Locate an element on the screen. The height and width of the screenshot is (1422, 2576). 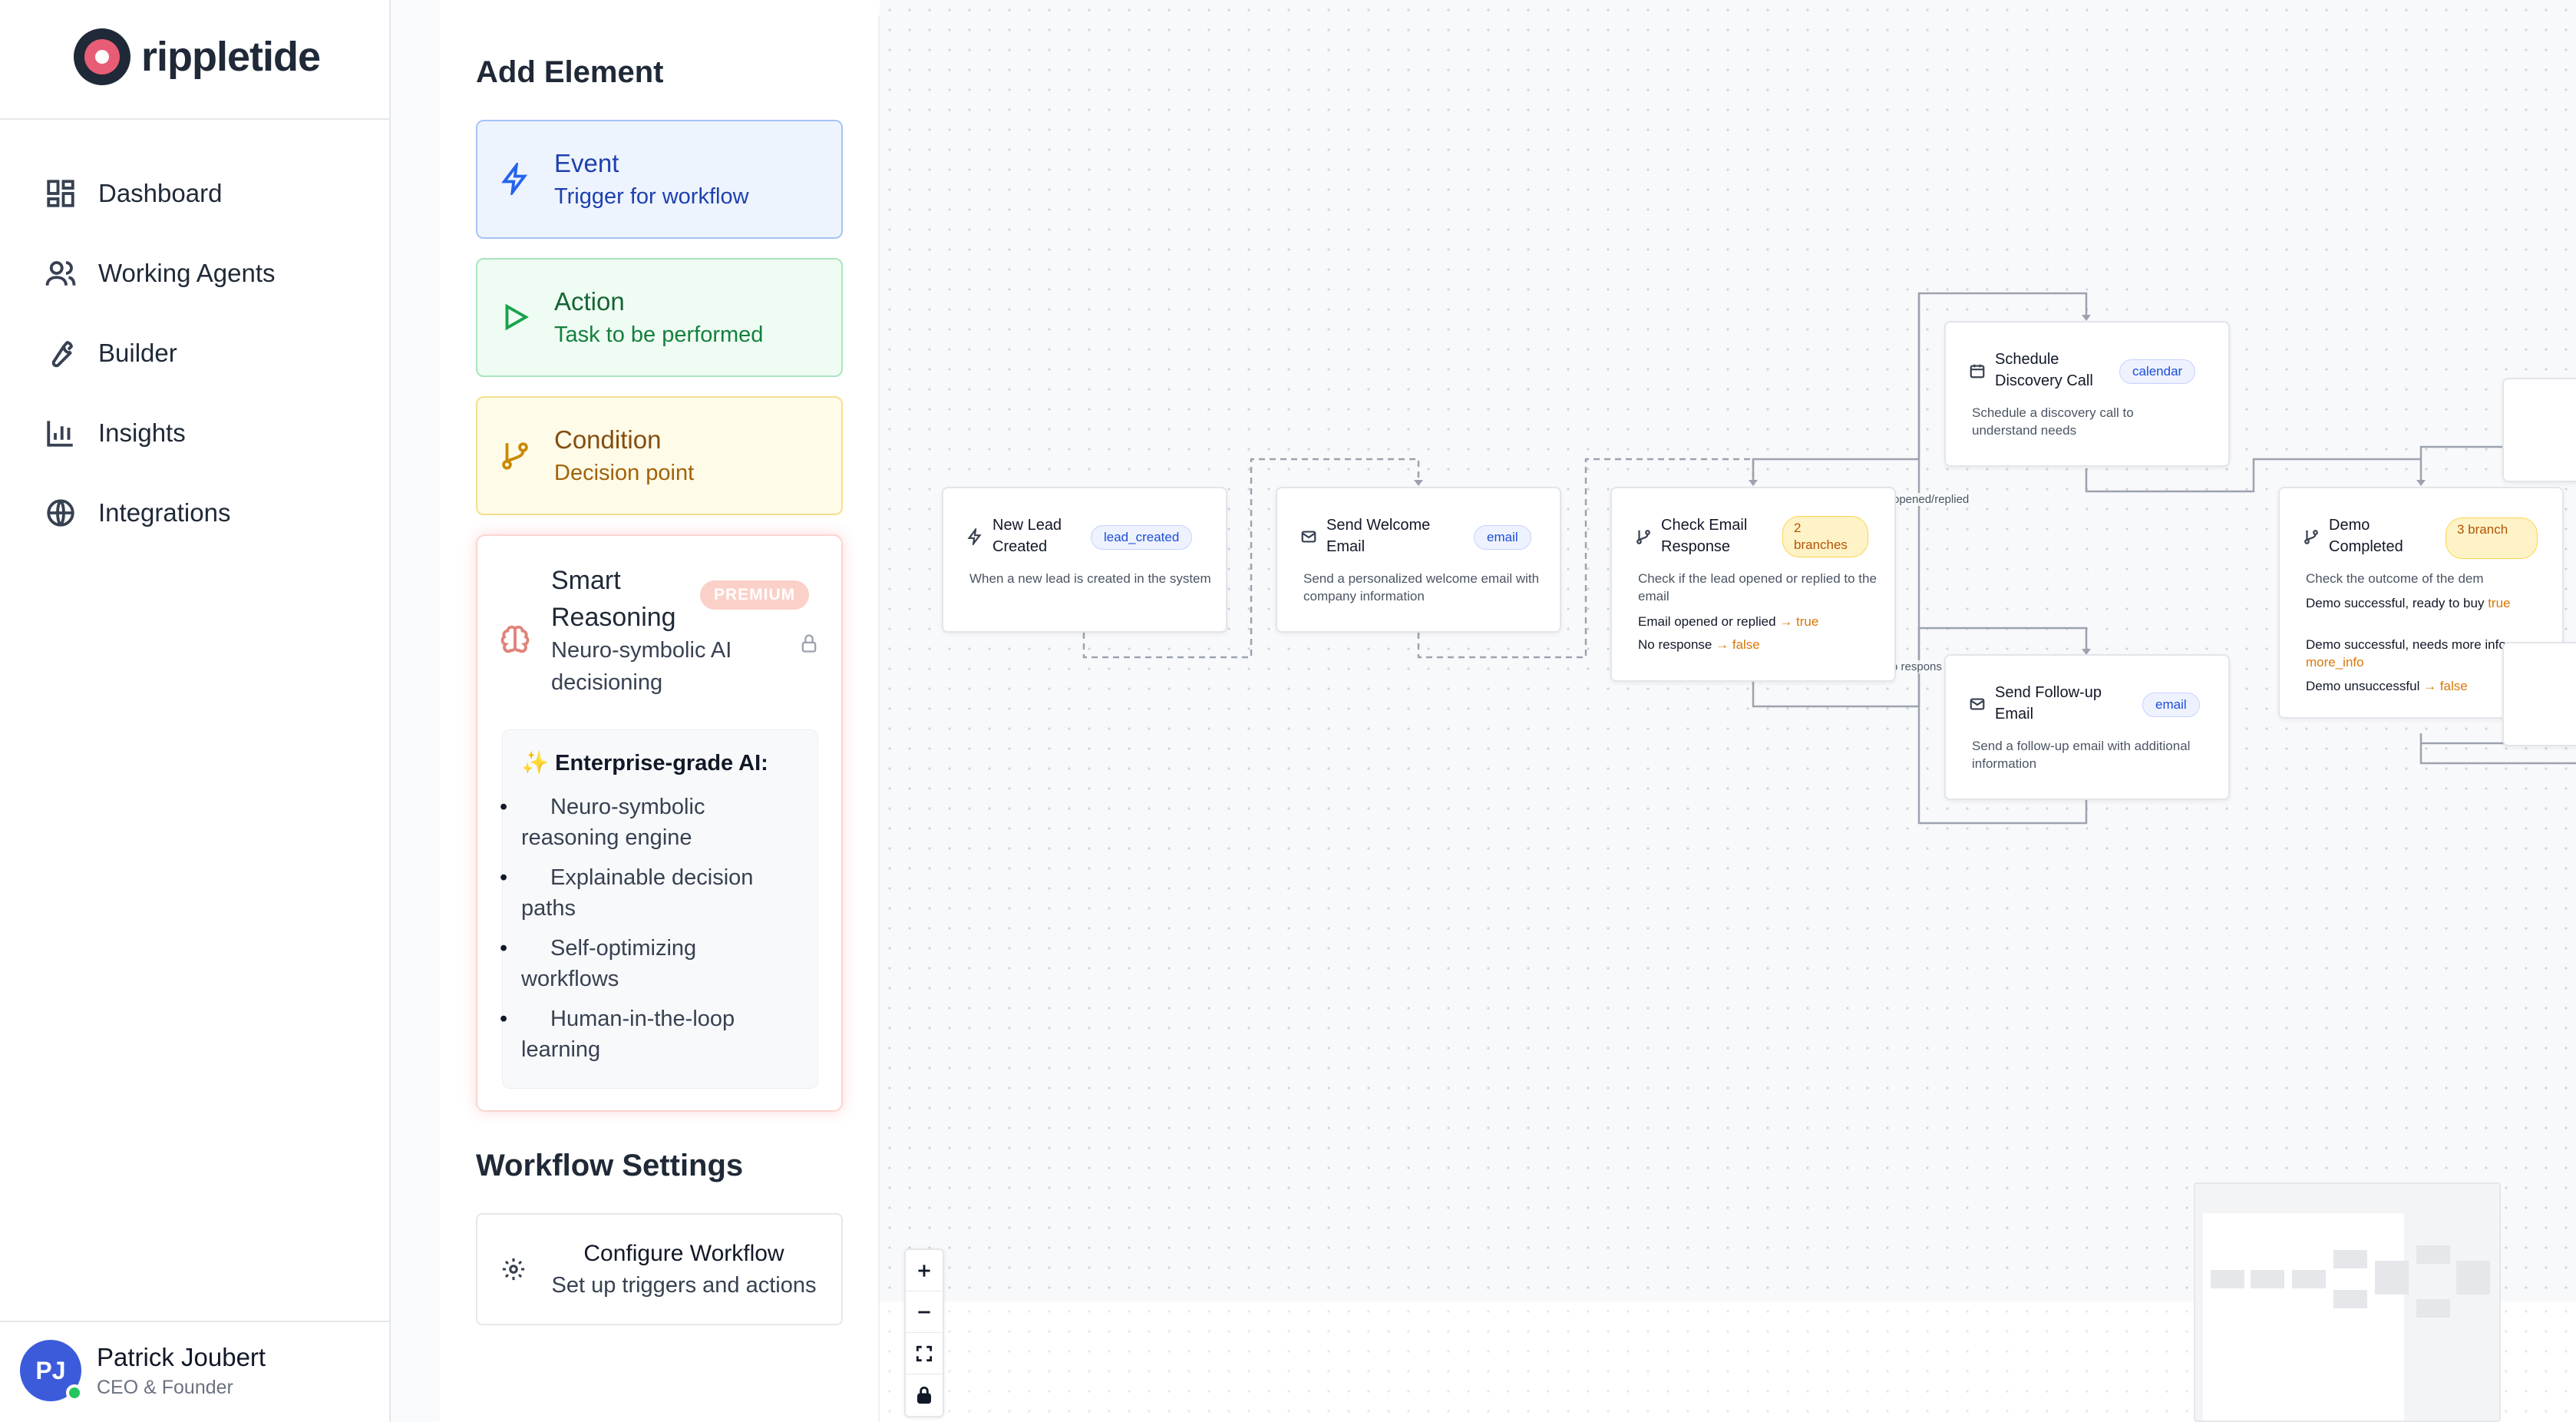
element-title: Event is located at coordinates (586, 163).